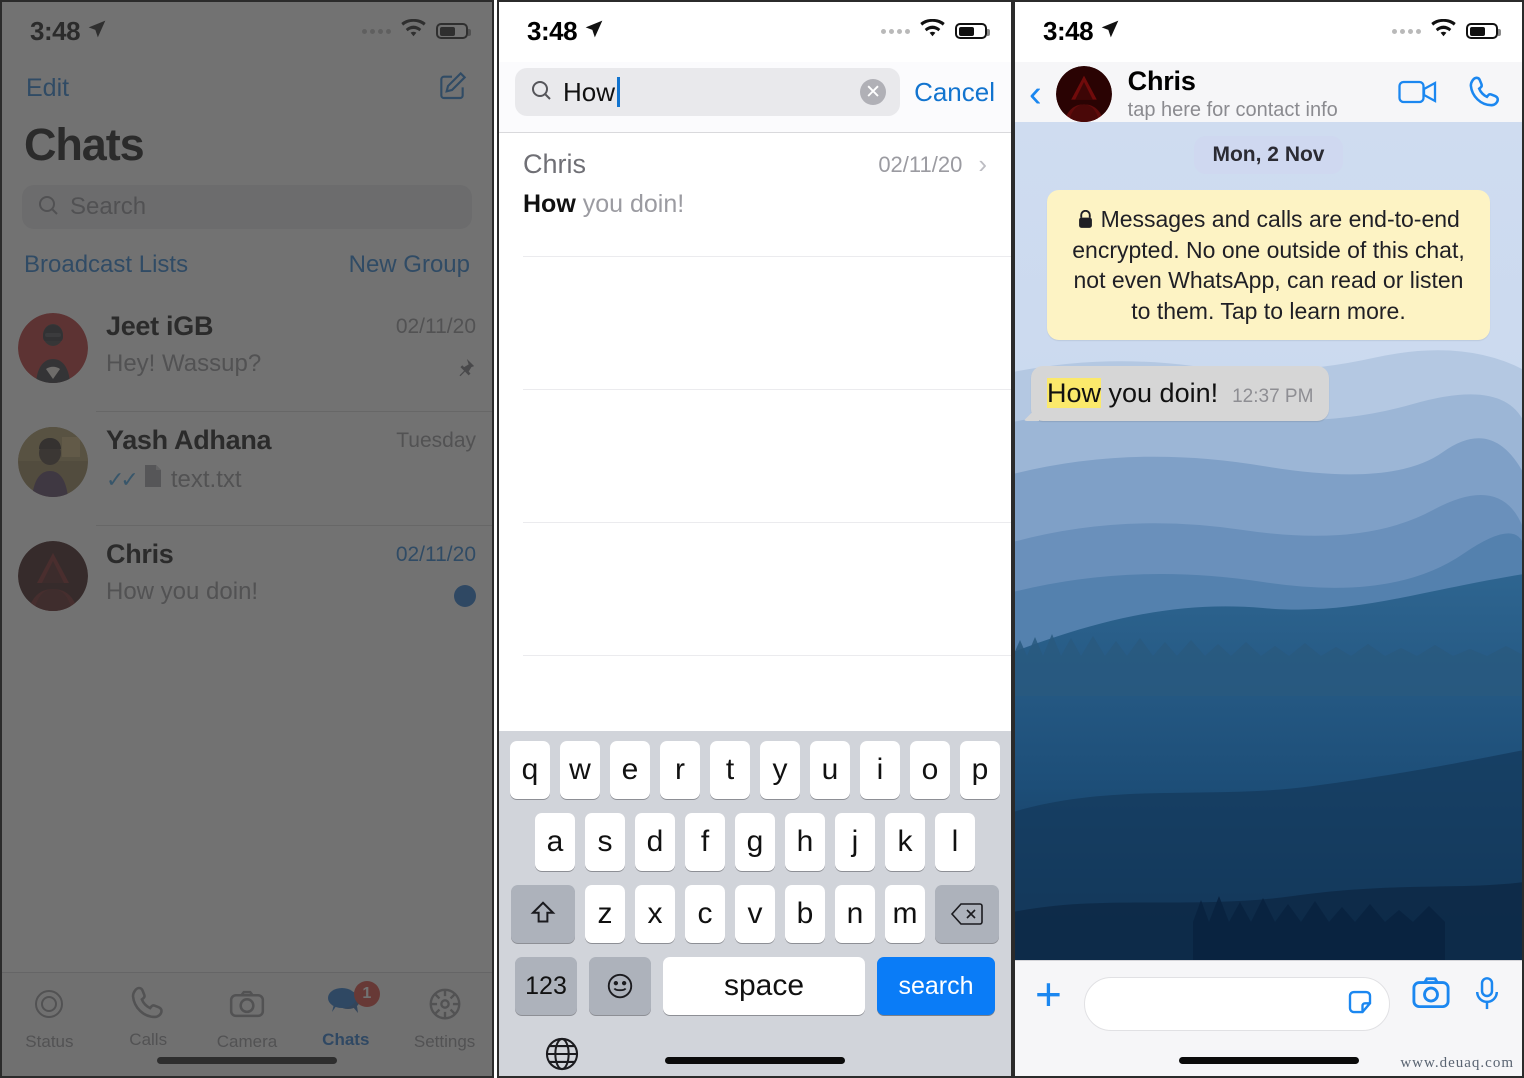 The width and height of the screenshot is (1524, 1078). What do you see at coordinates (1457, 1063) in the screenshot?
I see `watermark: www.deuaq.com` at bounding box center [1457, 1063].